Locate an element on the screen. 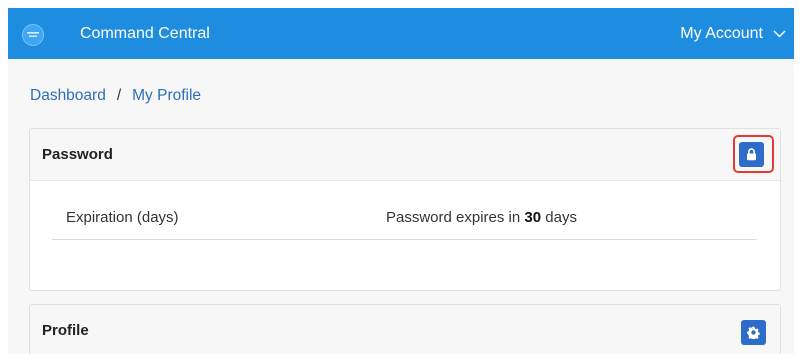 This screenshot has width=802, height=354. expiration-label: Expiration (days) is located at coordinates (122, 217).